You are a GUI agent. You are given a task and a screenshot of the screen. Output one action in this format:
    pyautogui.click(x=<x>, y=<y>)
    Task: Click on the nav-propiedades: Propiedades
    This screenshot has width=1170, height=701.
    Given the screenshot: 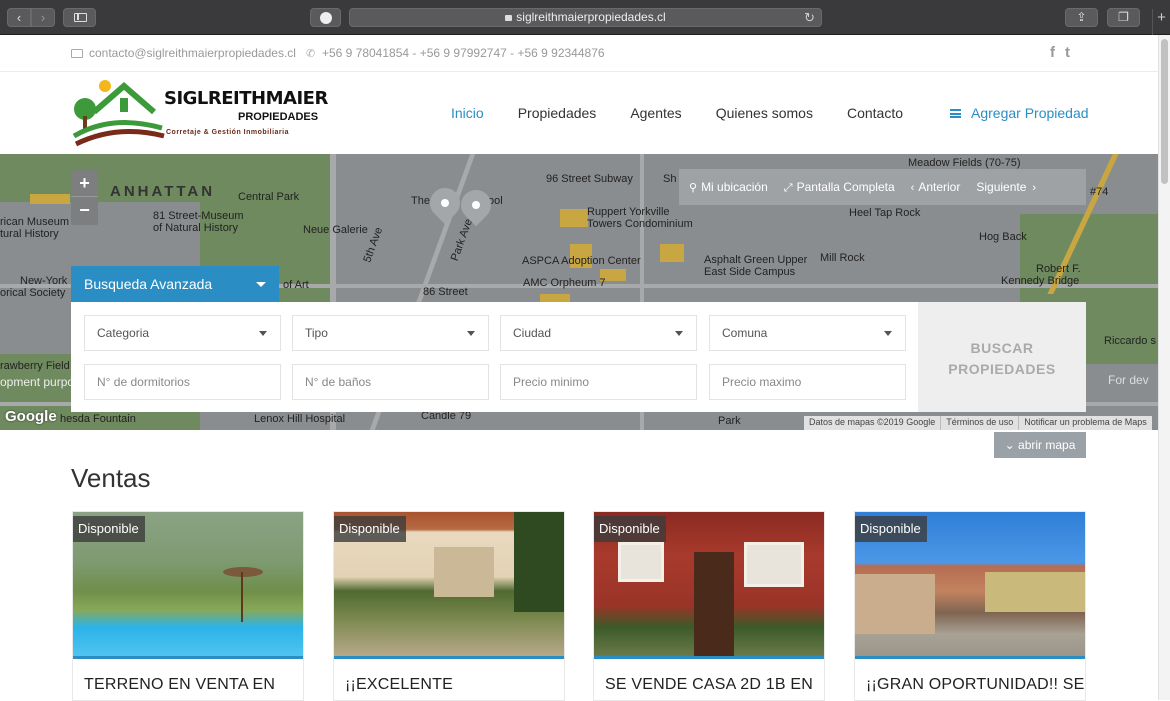 What is the action you would take?
    pyautogui.click(x=557, y=113)
    